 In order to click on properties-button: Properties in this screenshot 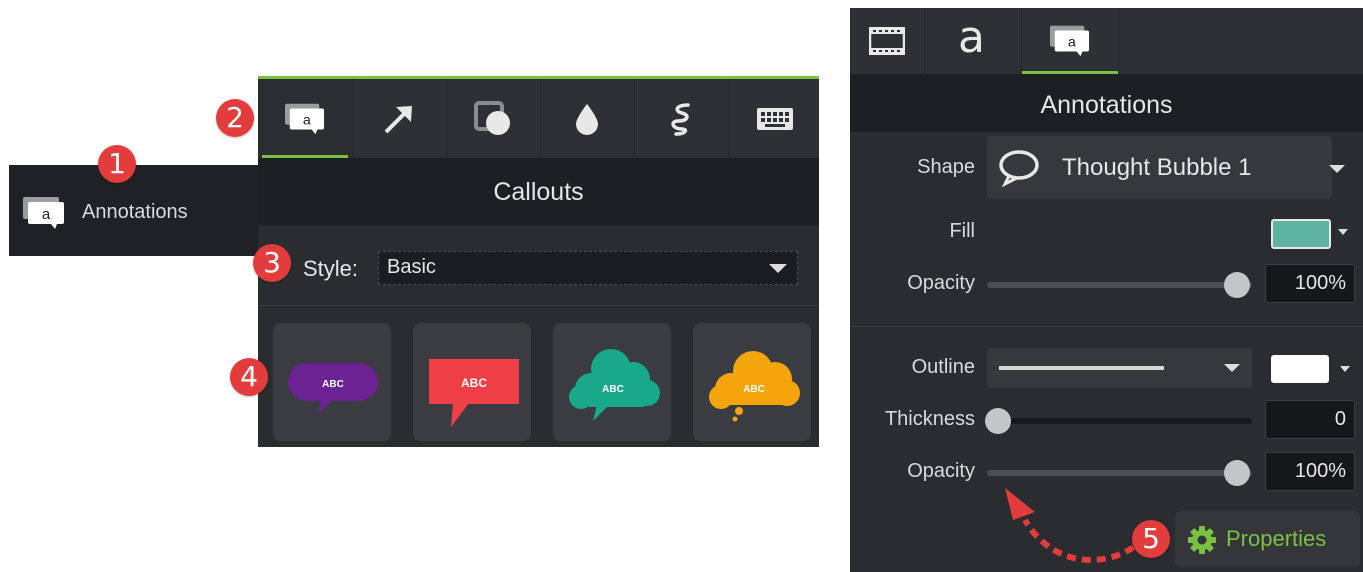, I will do `click(1267, 539)`.